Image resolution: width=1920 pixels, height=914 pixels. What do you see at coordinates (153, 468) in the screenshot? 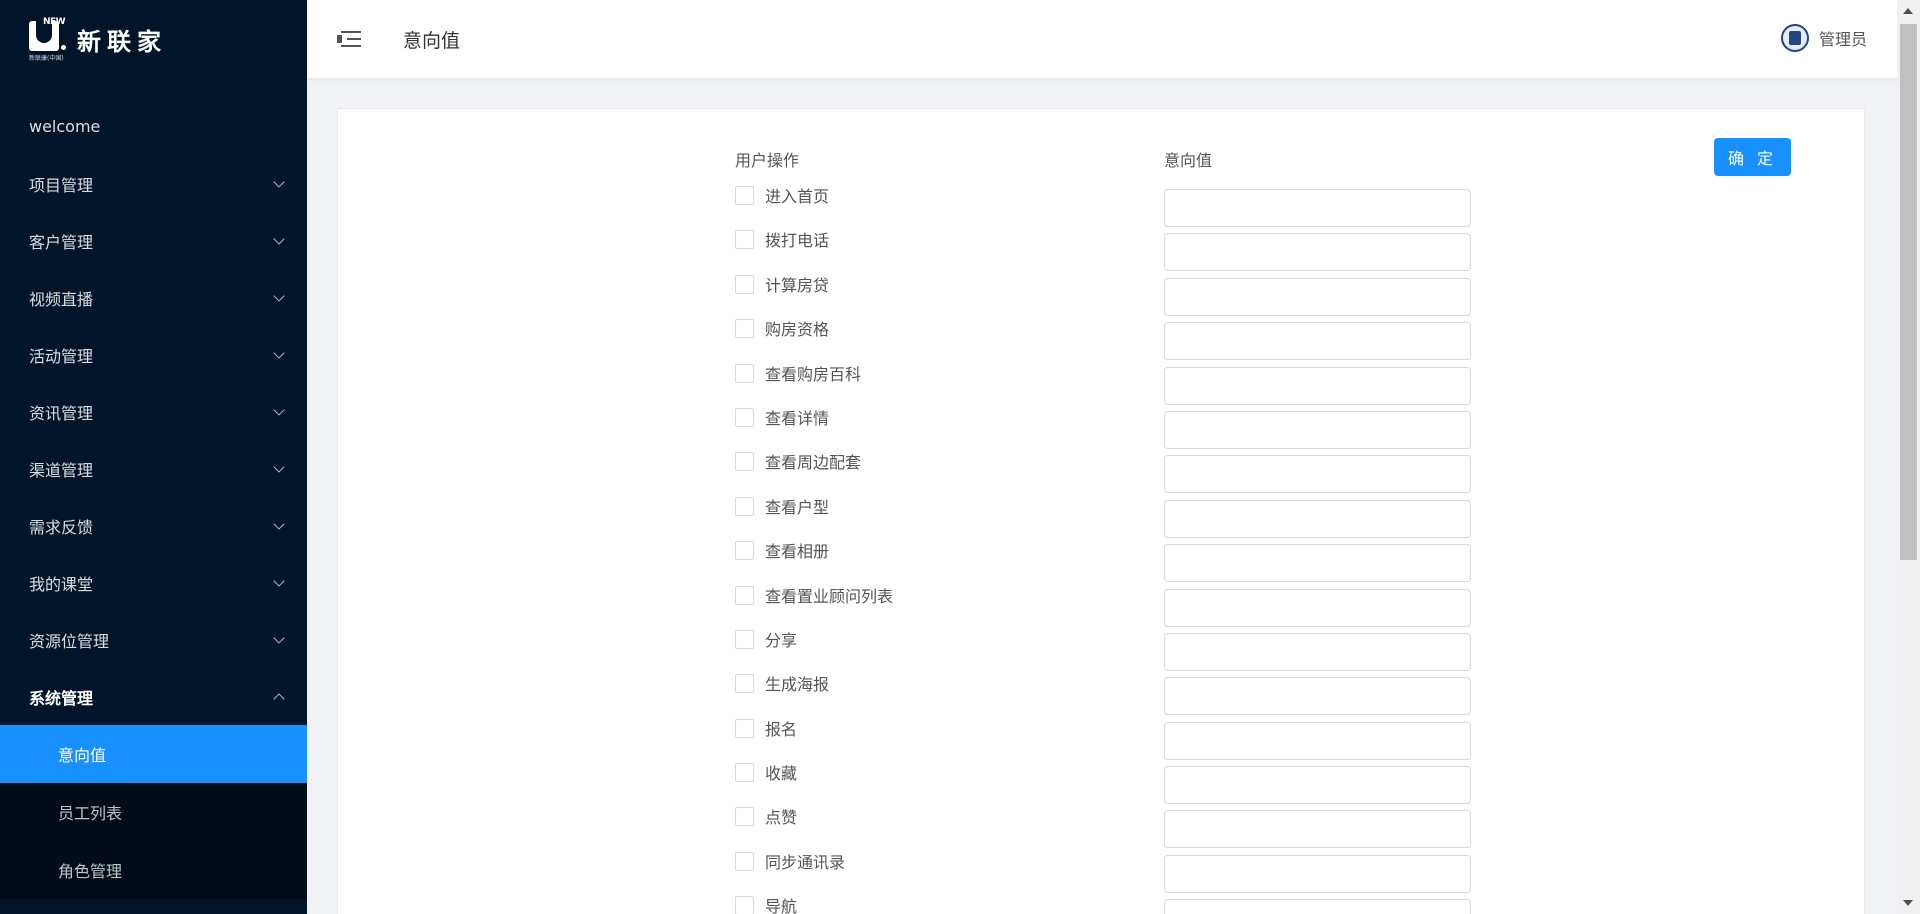
I see `menu-item-5: 渠道管理` at bounding box center [153, 468].